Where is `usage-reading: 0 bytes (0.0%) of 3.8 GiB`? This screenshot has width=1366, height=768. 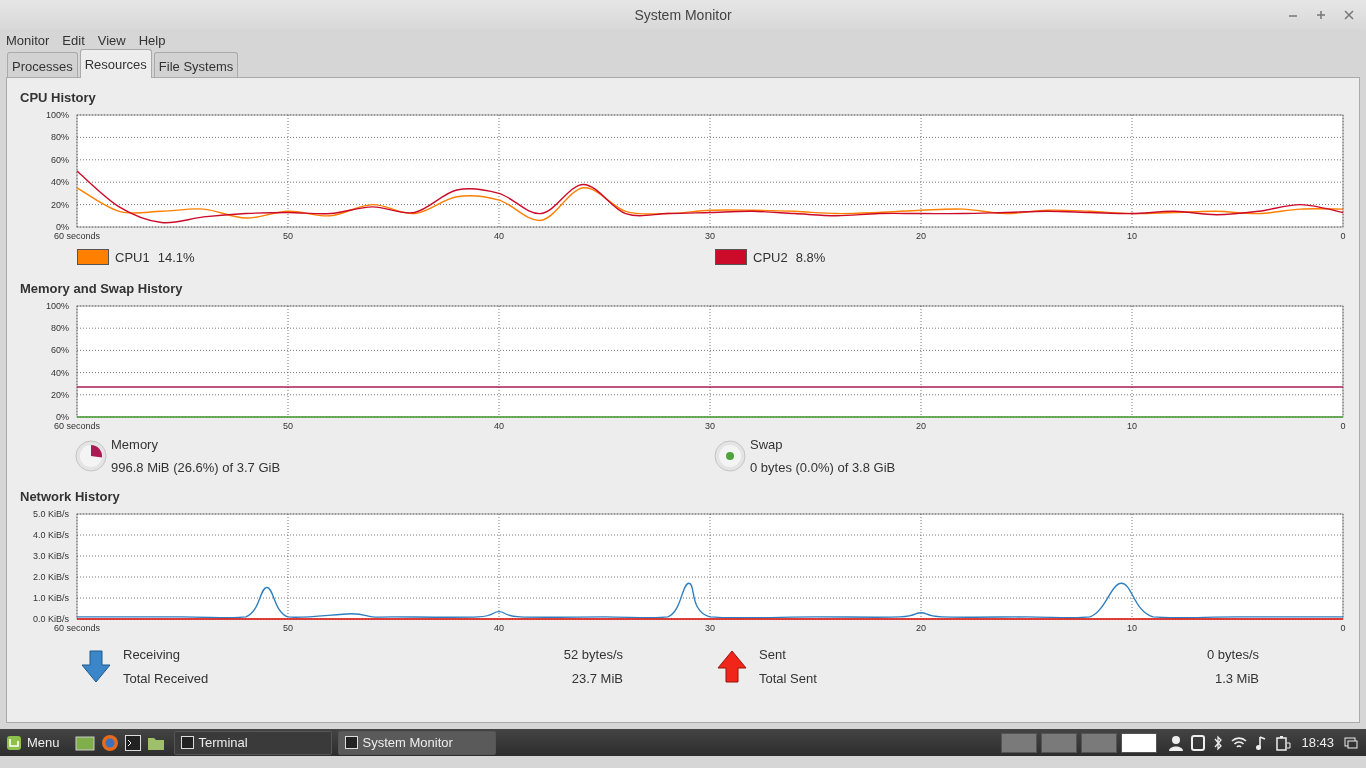 usage-reading: 0 bytes (0.0%) of 3.8 GiB is located at coordinates (823, 467).